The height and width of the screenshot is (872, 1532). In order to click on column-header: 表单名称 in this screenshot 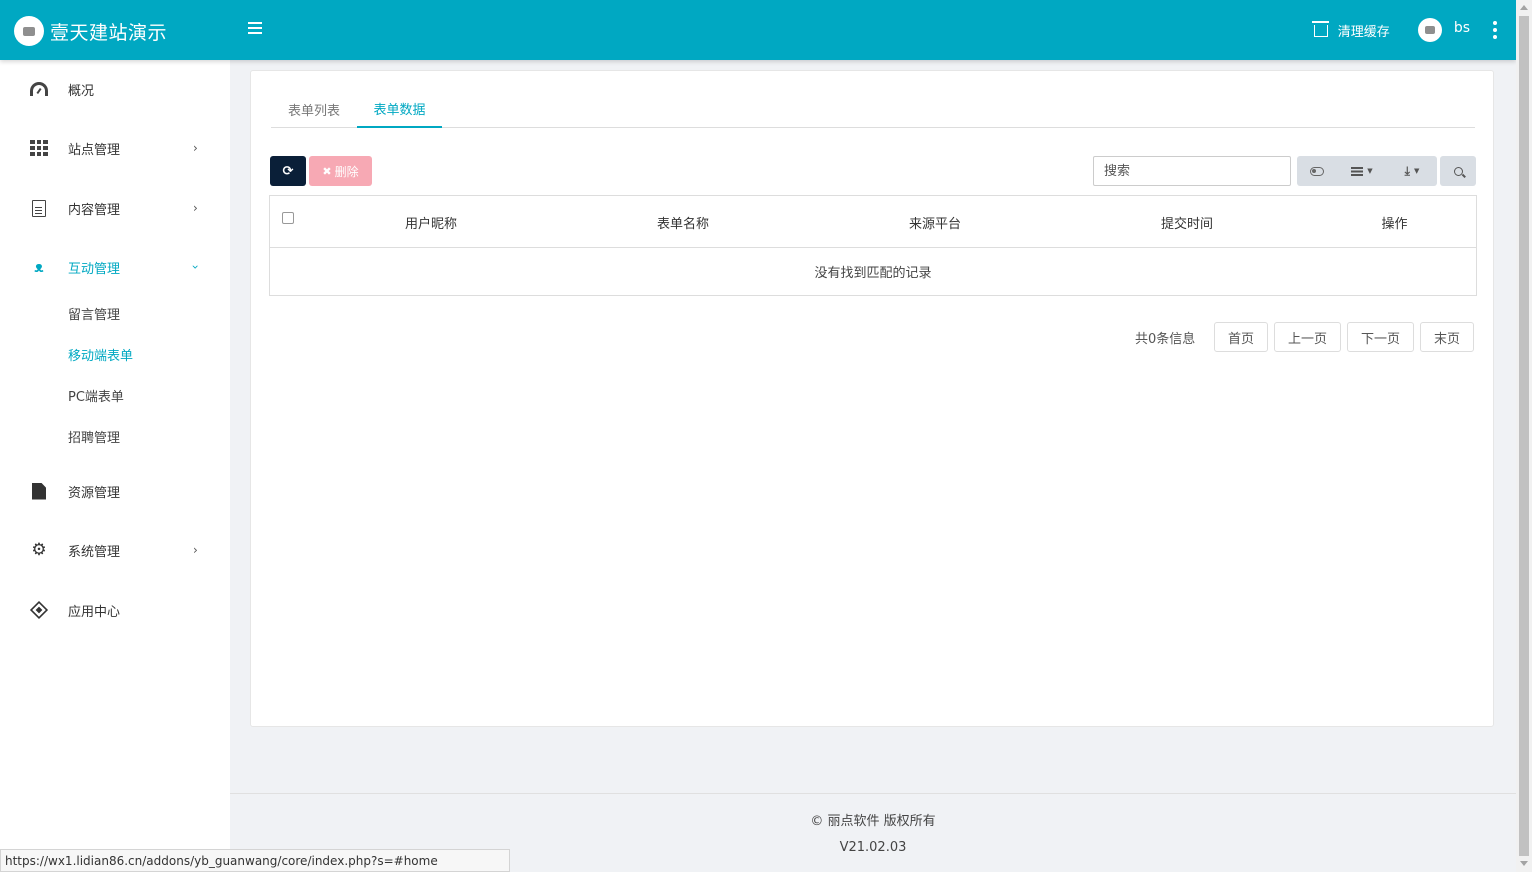, I will do `click(683, 222)`.